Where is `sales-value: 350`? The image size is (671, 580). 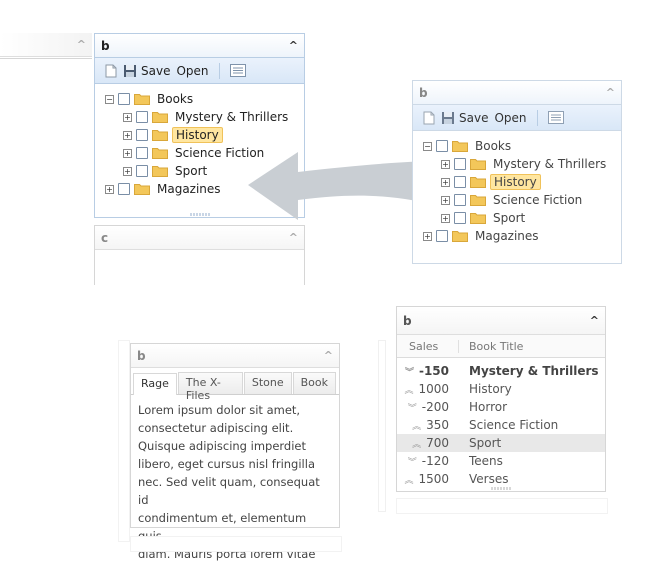
sales-value: 350 is located at coordinates (437, 425).